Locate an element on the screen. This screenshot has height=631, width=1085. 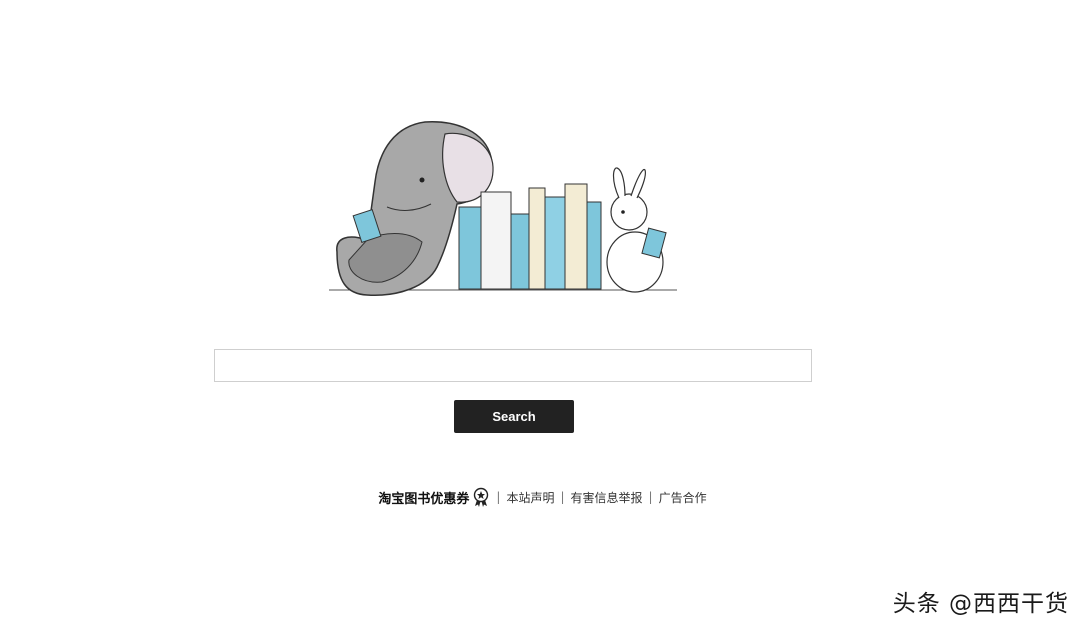
footer-links: 淘宝图书优惠券 | 本站声明 | 有害信息举报 | 广告合作 is located at coordinates (542, 497).